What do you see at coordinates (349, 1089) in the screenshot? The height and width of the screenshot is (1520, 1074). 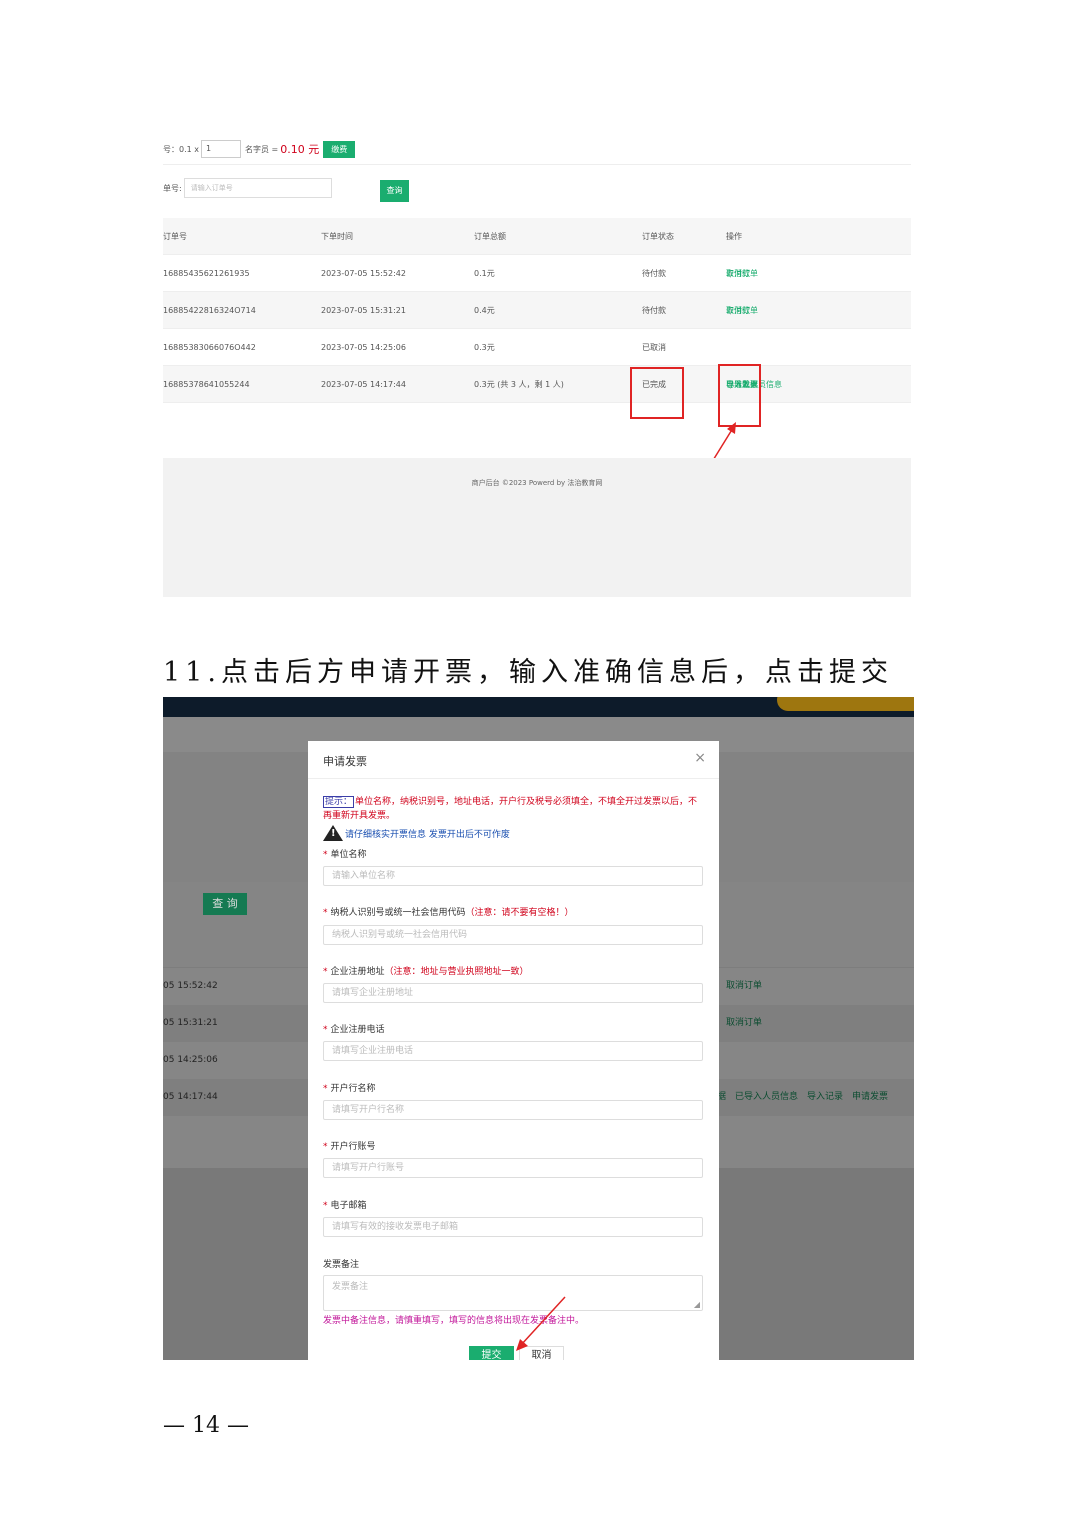 I see `bank-name-label: * 开户行名称` at bounding box center [349, 1089].